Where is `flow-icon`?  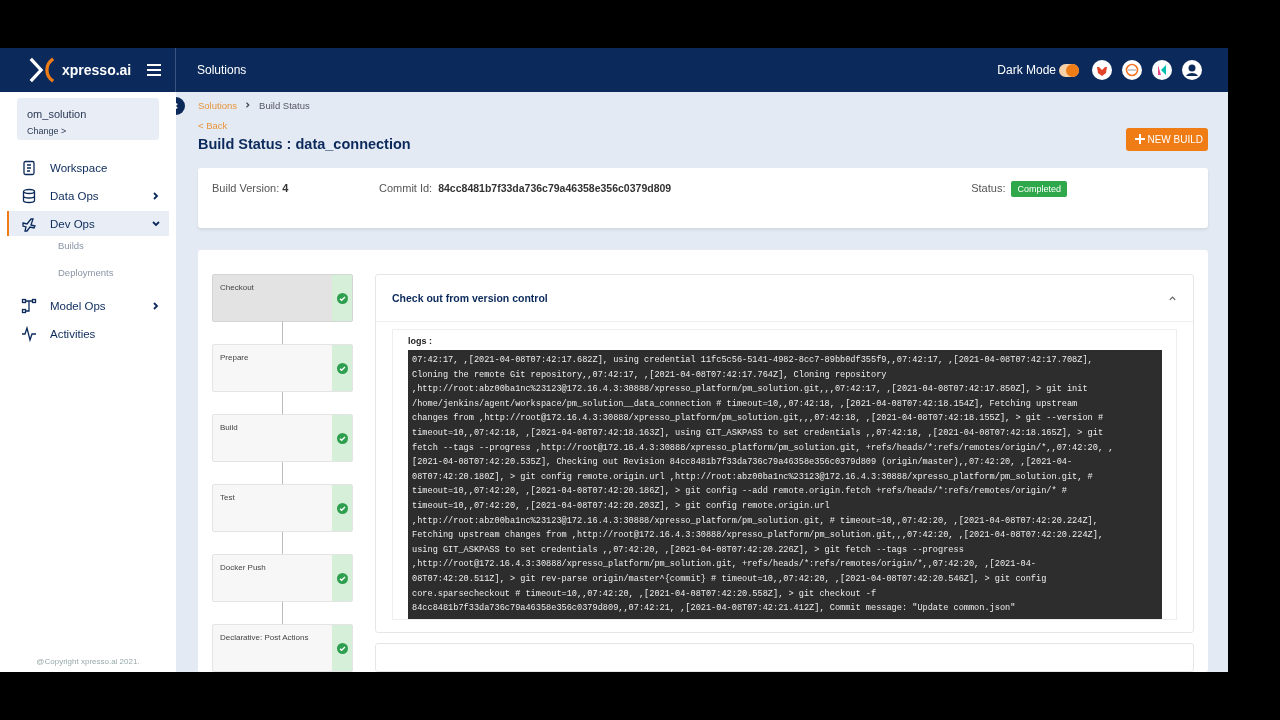 flow-icon is located at coordinates (29, 305).